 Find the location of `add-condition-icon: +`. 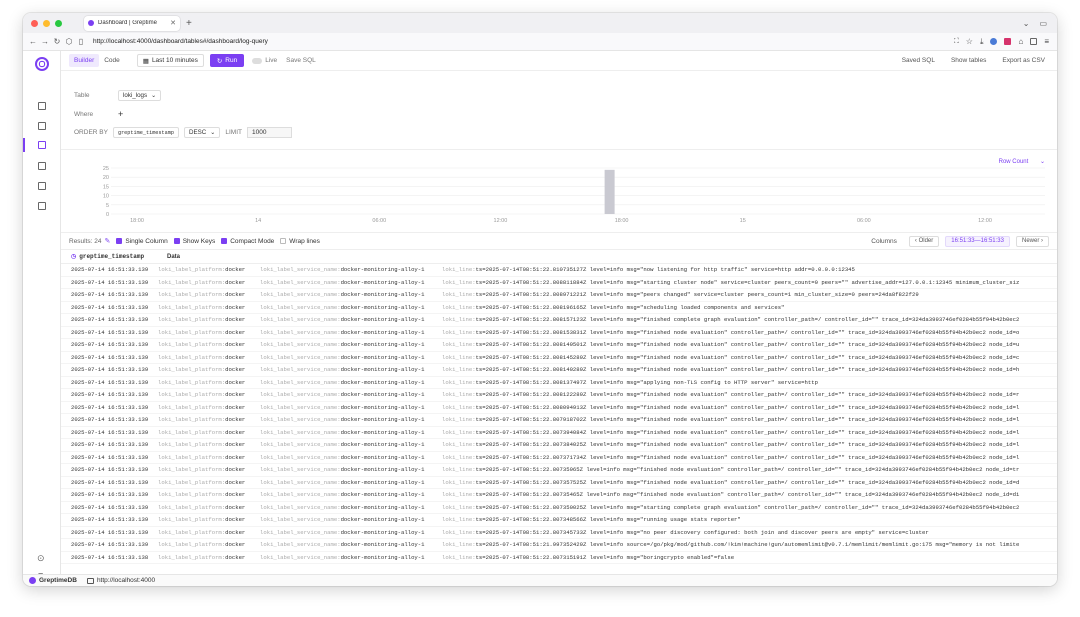

add-condition-icon: + is located at coordinates (120, 114).